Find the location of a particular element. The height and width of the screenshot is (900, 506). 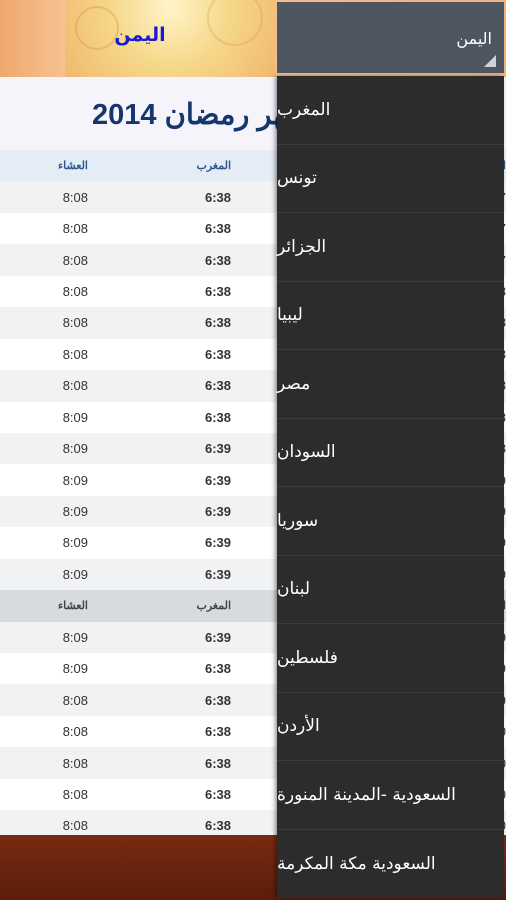

dropdown-item: مصر is located at coordinates (390, 384).